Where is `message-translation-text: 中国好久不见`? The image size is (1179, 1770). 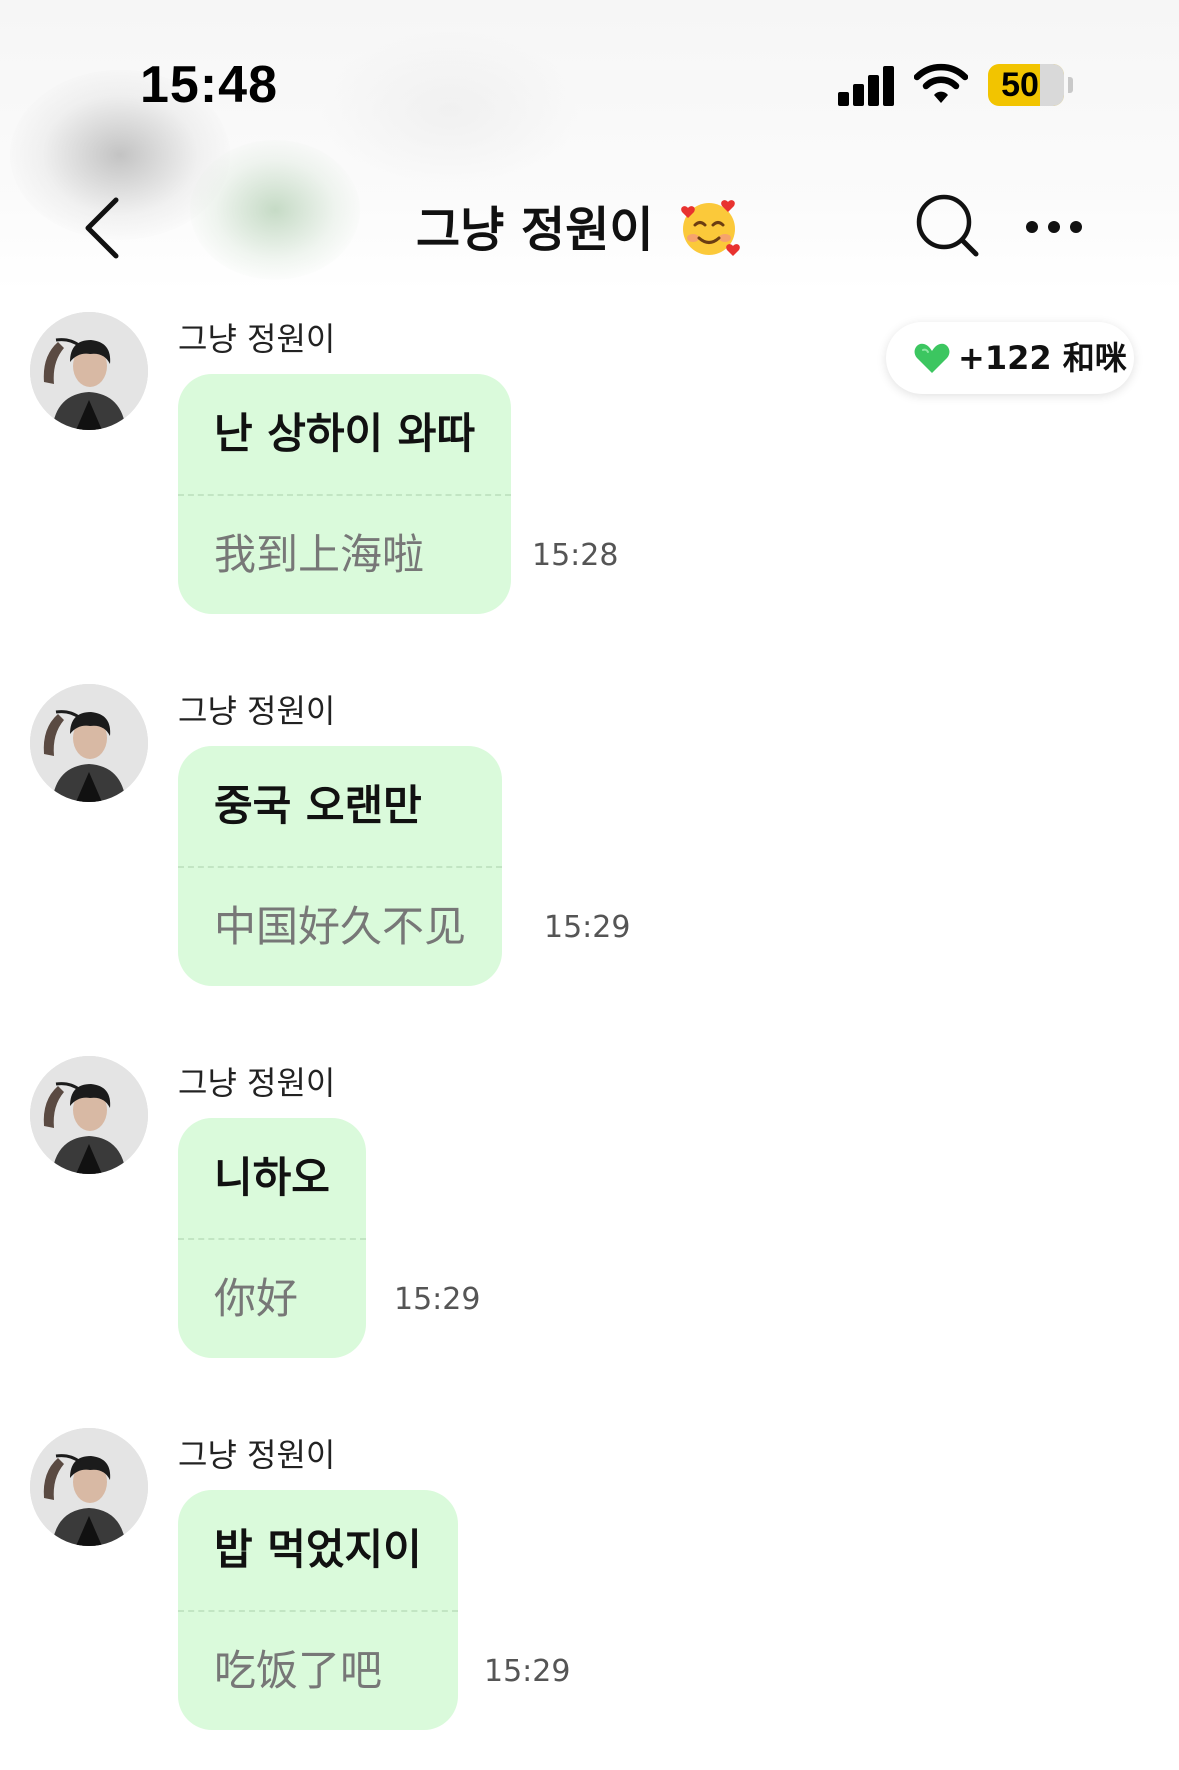
message-translation-text: 中国好久不见 is located at coordinates (340, 926).